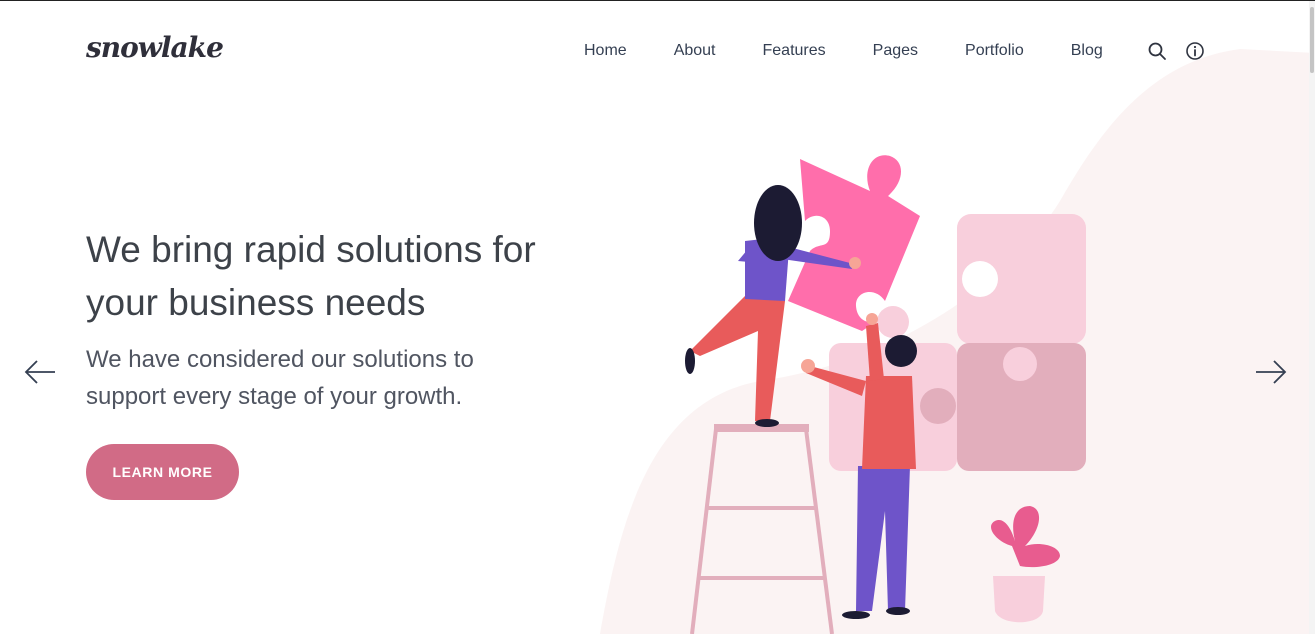 The height and width of the screenshot is (634, 1315). What do you see at coordinates (1312, 40) in the screenshot?
I see `scrollbar-thumb` at bounding box center [1312, 40].